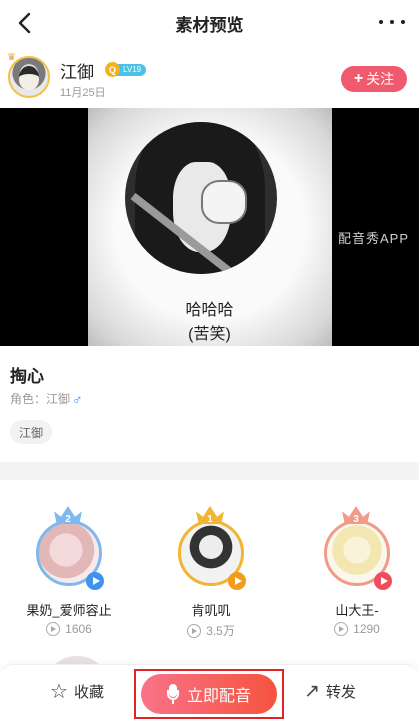  I want to click on page-title: 素材预览, so click(209, 25).